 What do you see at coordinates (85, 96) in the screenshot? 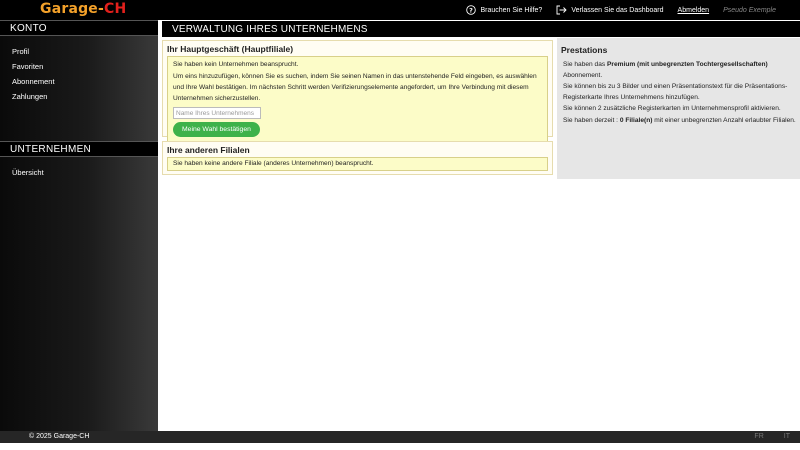
I see `sidebar-item-zahlungen: Zahlungen` at bounding box center [85, 96].